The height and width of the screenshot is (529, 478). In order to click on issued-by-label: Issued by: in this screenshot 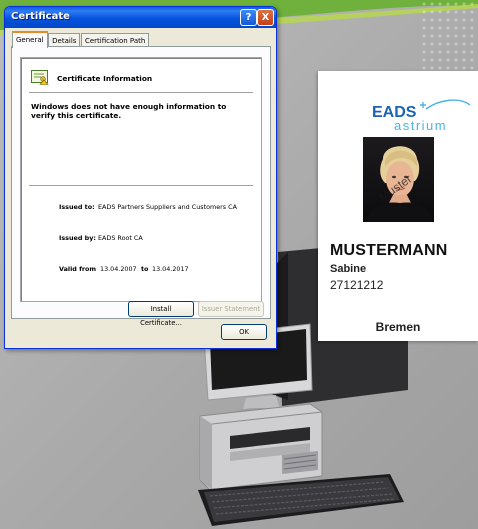, I will do `click(77, 238)`.